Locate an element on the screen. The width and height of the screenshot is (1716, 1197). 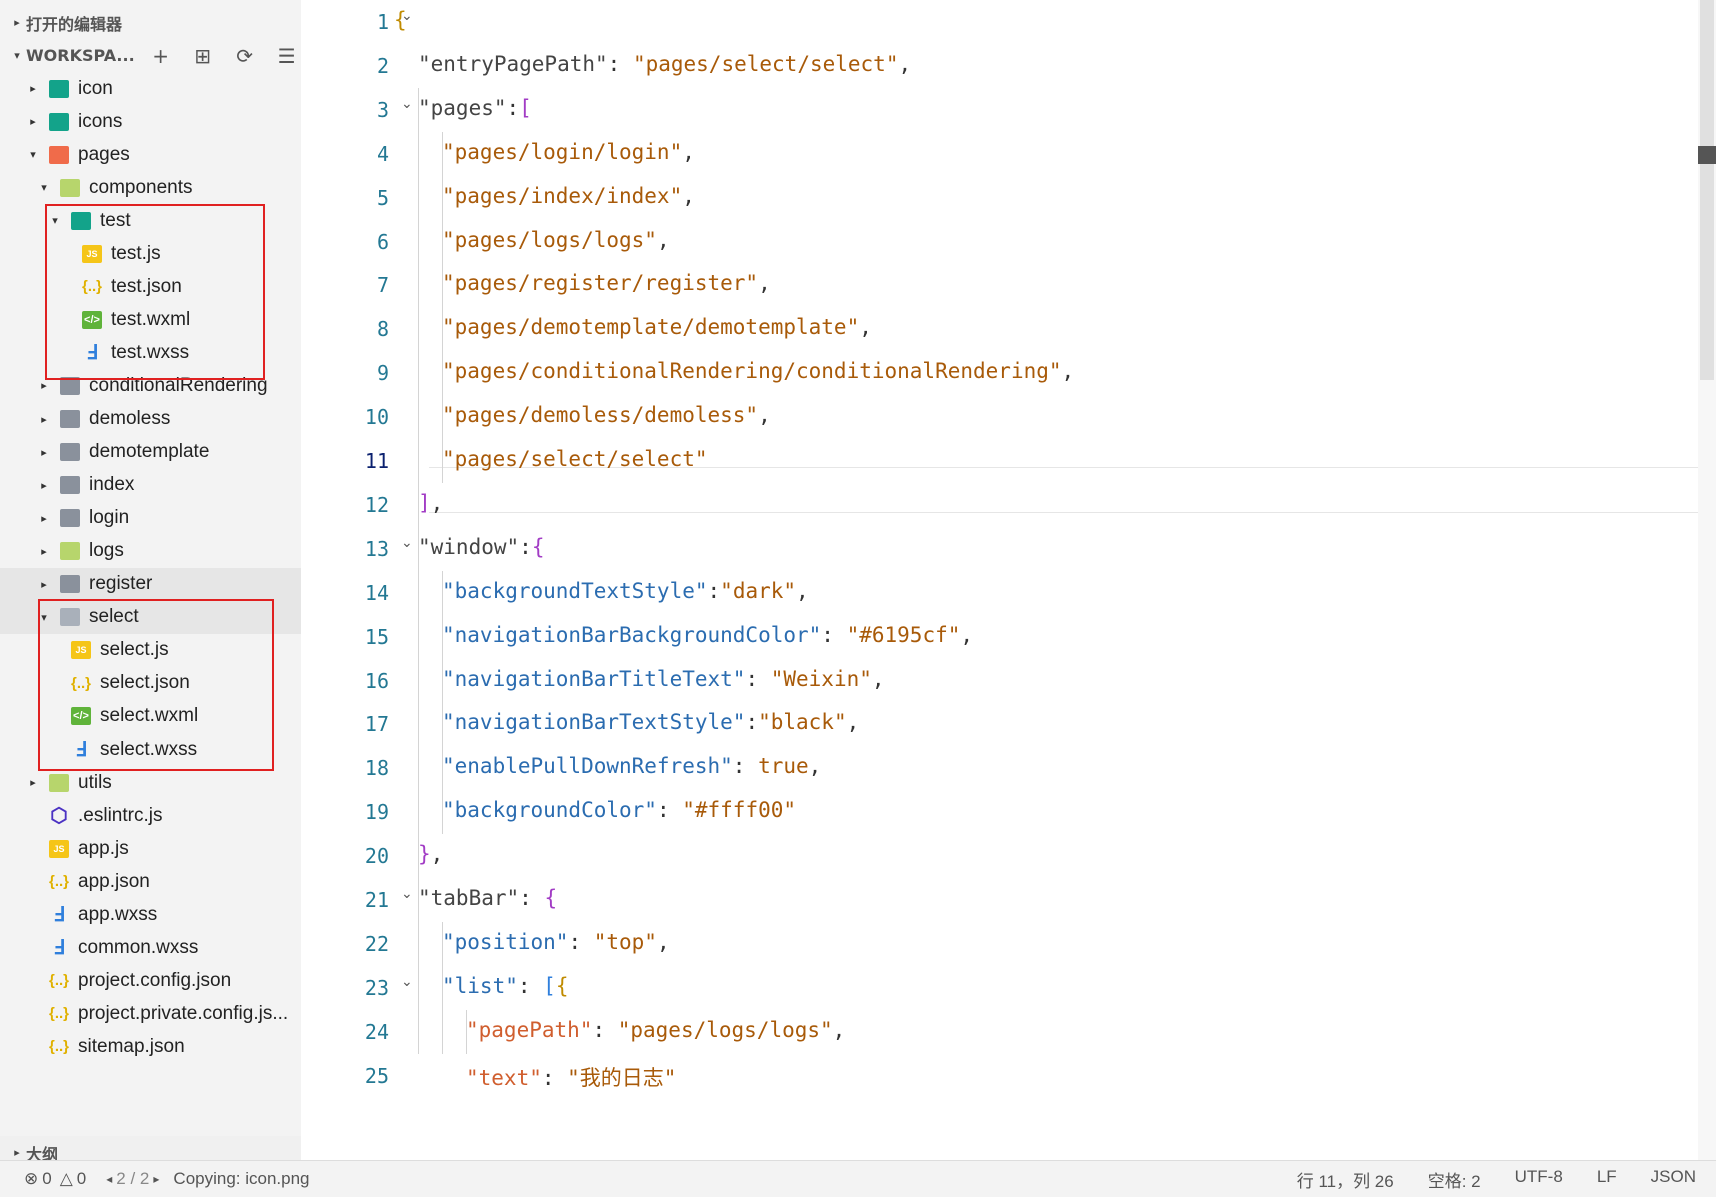
code-line: "pages/register/register", is located at coordinates (606, 283).